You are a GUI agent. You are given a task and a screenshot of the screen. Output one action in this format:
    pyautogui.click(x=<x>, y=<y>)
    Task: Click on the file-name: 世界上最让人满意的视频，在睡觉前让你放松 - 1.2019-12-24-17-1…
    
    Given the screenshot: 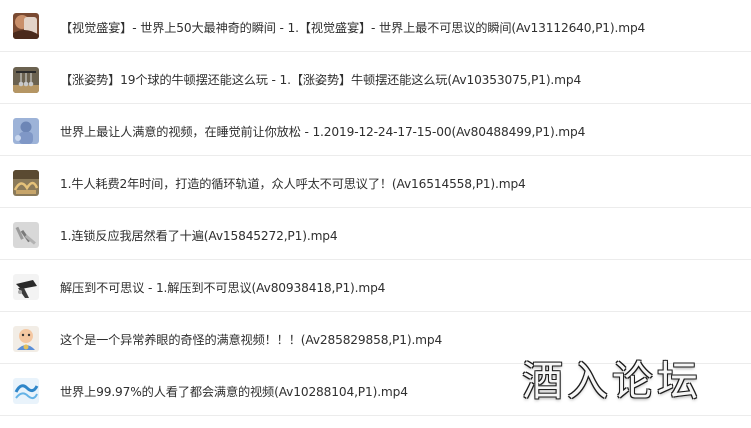 What is the action you would take?
    pyautogui.click(x=323, y=132)
    